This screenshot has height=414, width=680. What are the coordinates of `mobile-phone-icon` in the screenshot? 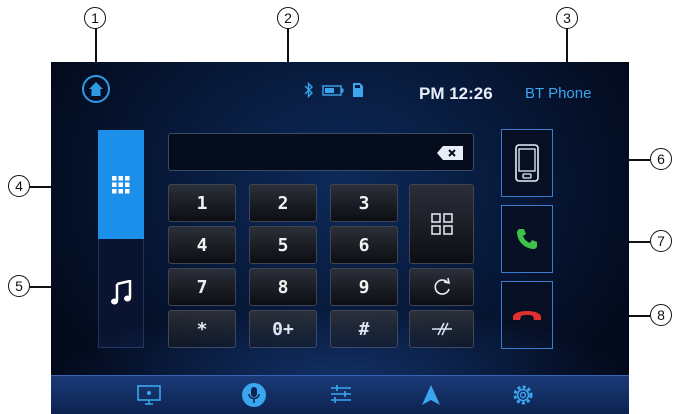 It's located at (527, 163).